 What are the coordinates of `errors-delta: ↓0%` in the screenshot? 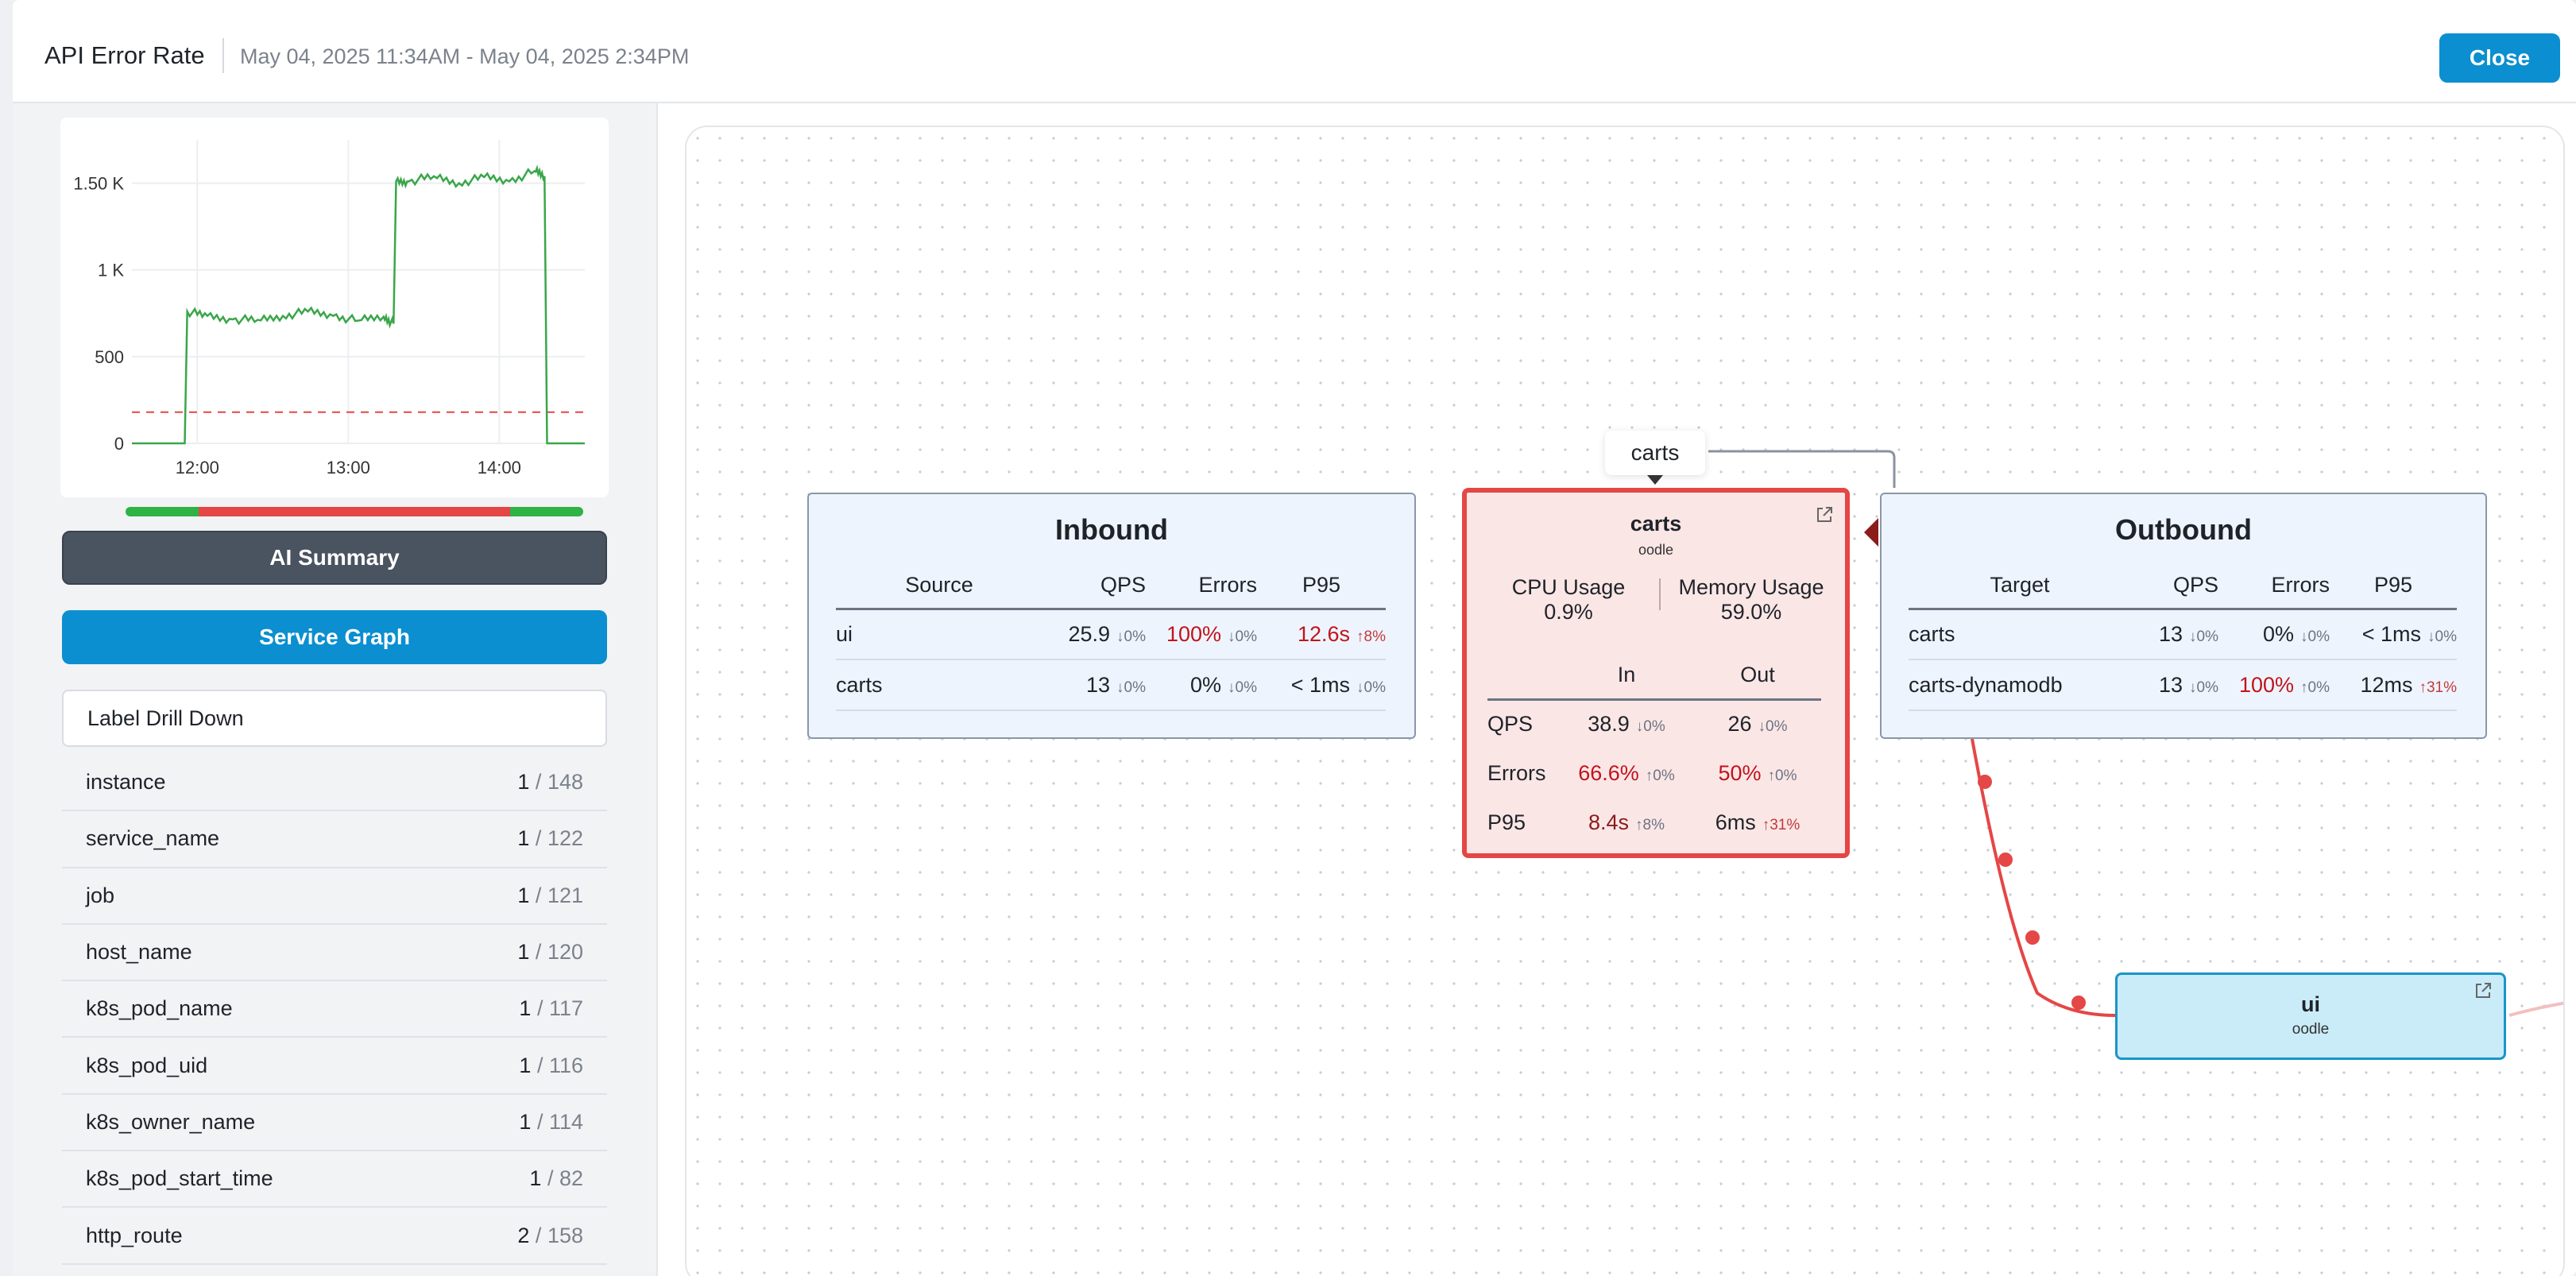 It's located at (1243, 687).